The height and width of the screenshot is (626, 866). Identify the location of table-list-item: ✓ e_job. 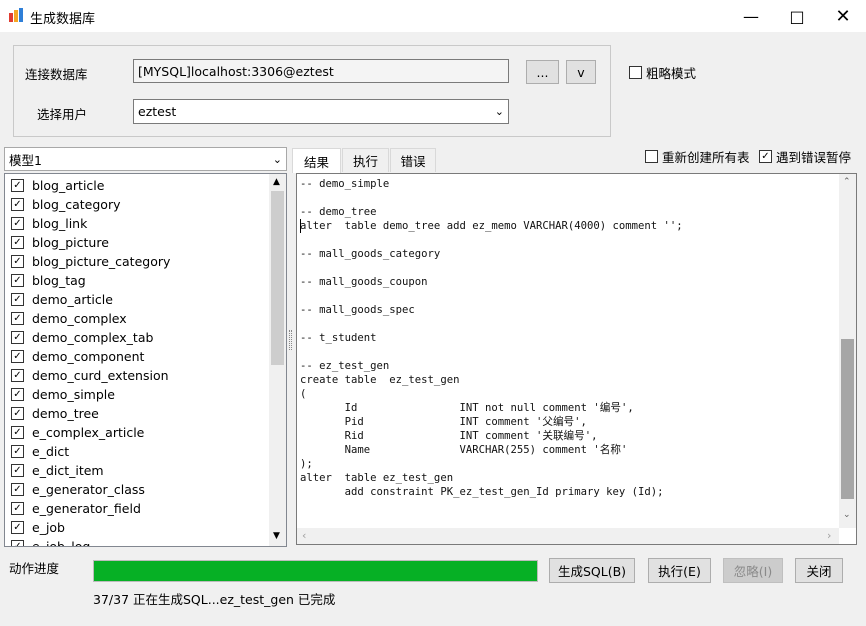
(137, 527).